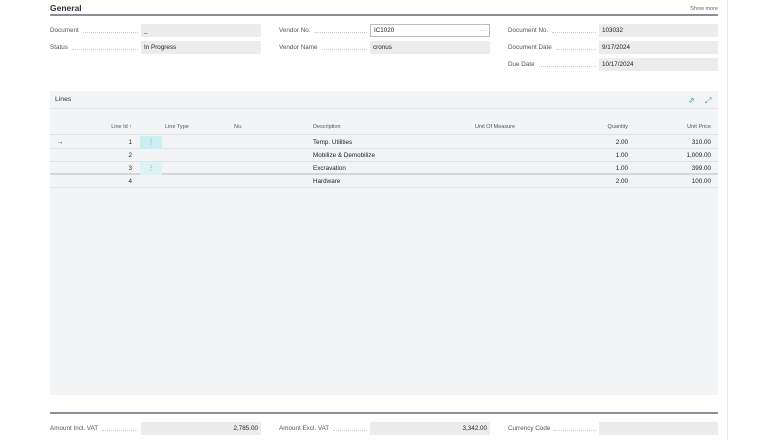  Describe the element at coordinates (130, 168) in the screenshot. I see `line-id: 3` at that location.